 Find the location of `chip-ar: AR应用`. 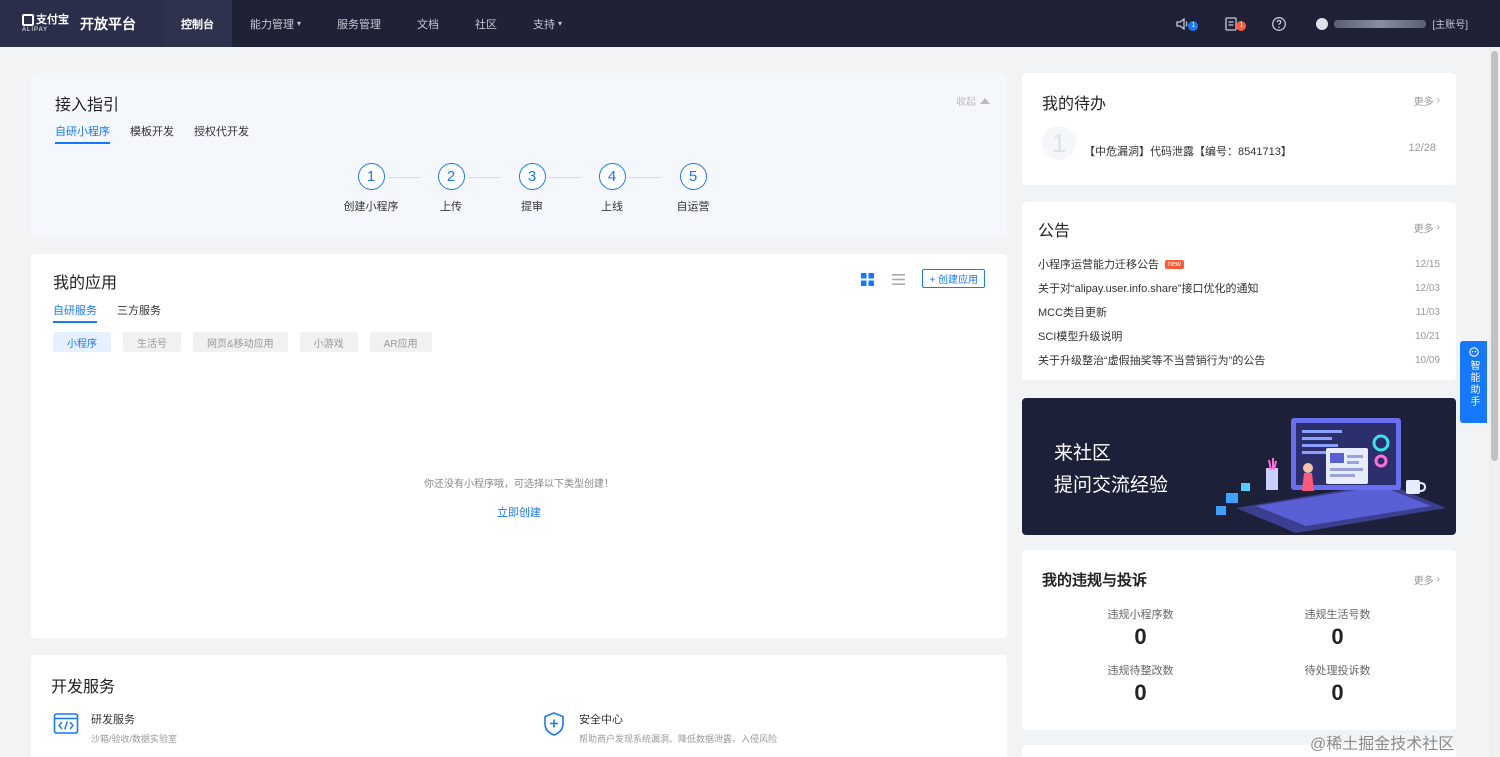

chip-ar: AR应用 is located at coordinates (400, 342).